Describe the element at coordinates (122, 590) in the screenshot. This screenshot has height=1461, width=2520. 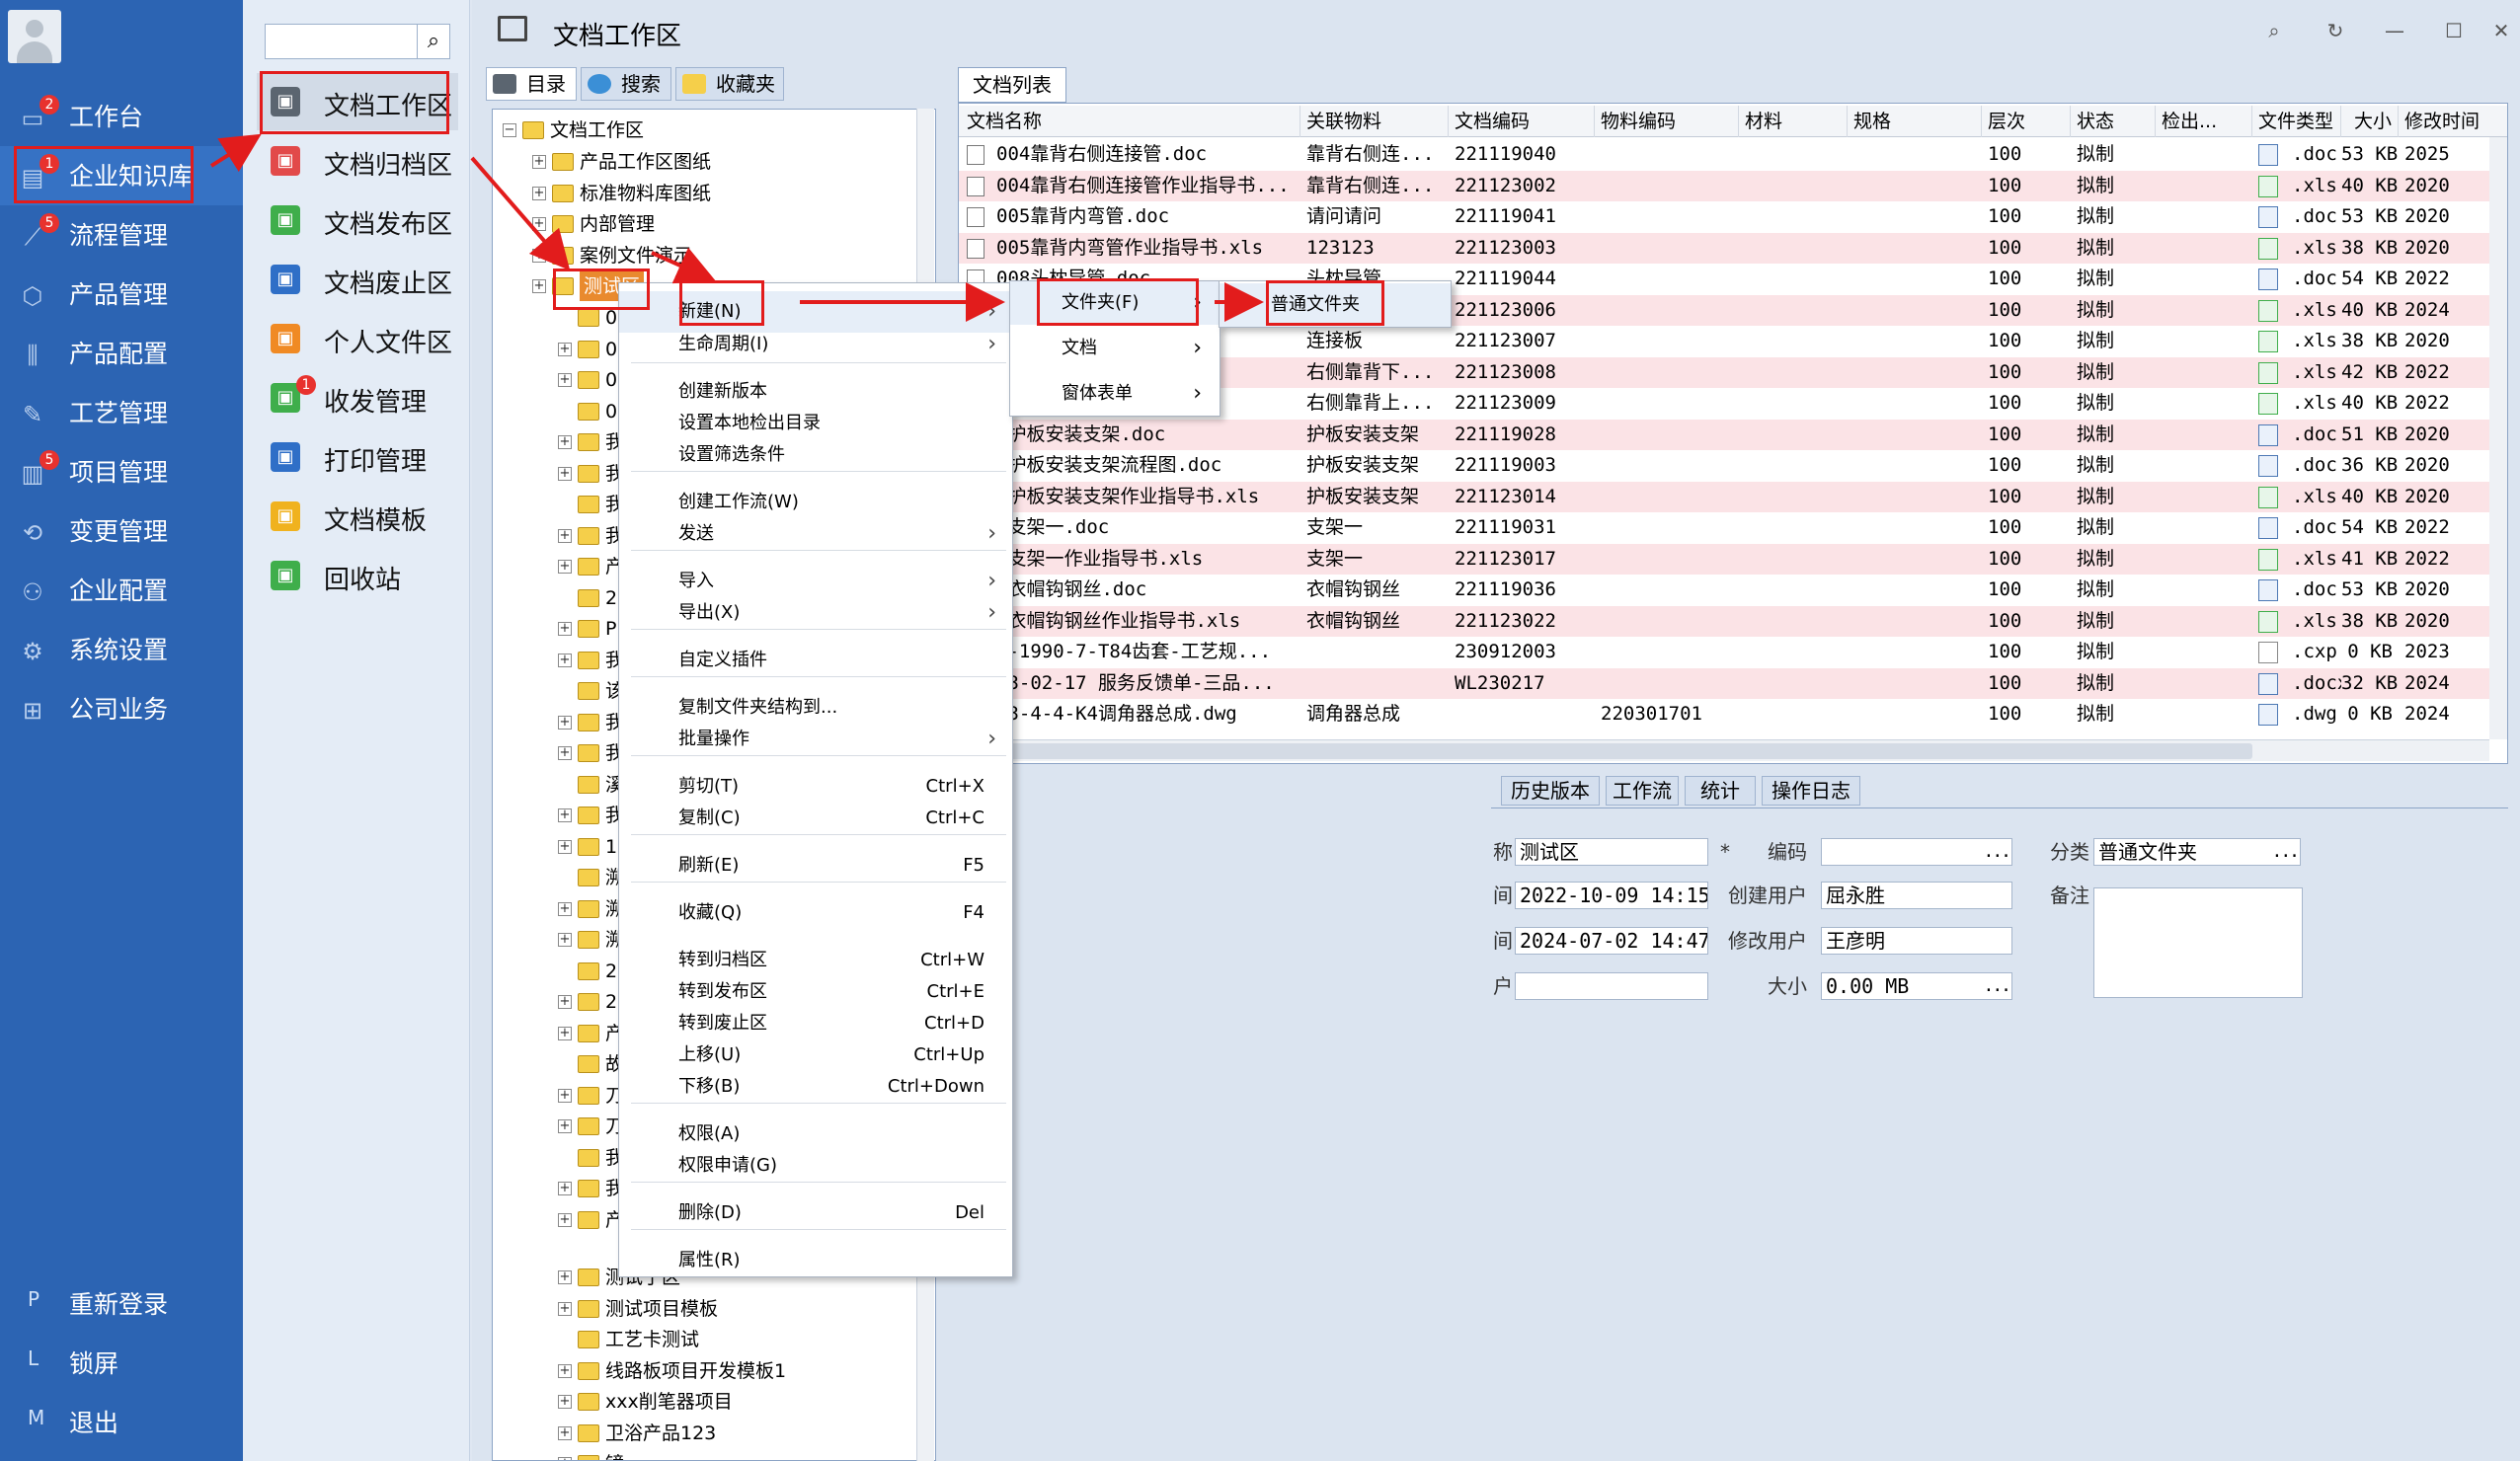
I see `nav-item-8: ⚇ 企业配置` at that location.